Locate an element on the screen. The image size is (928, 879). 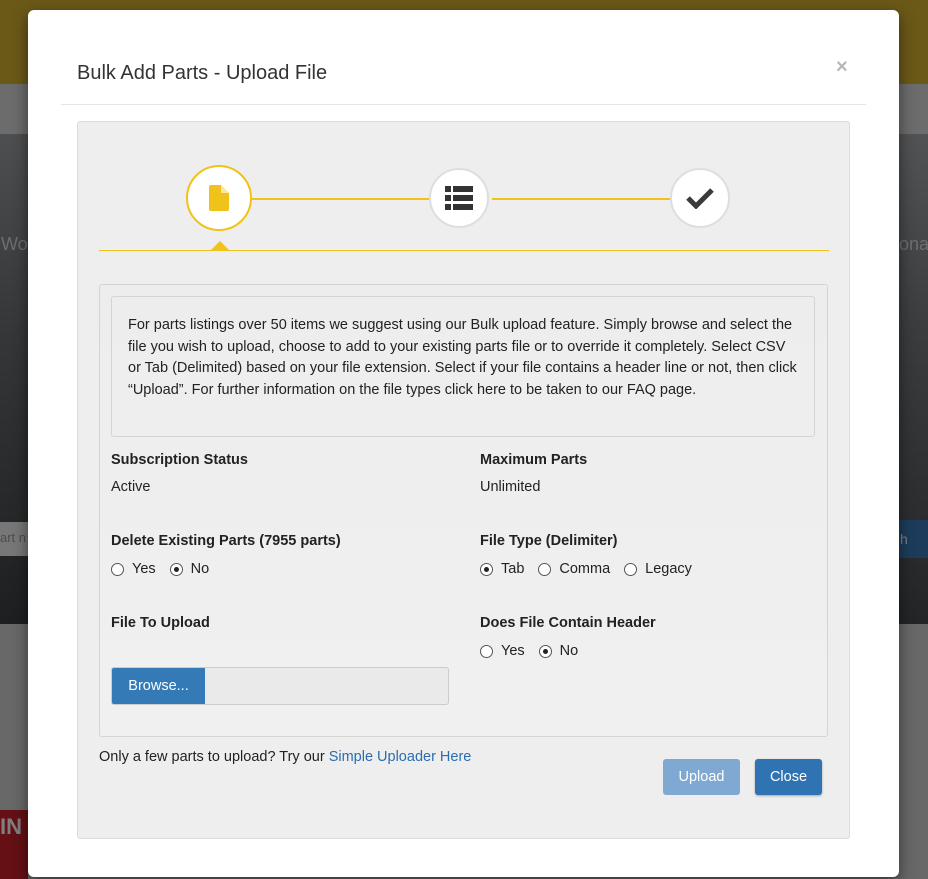
has-header-label: Does File Contain Header is located at coordinates (568, 623).